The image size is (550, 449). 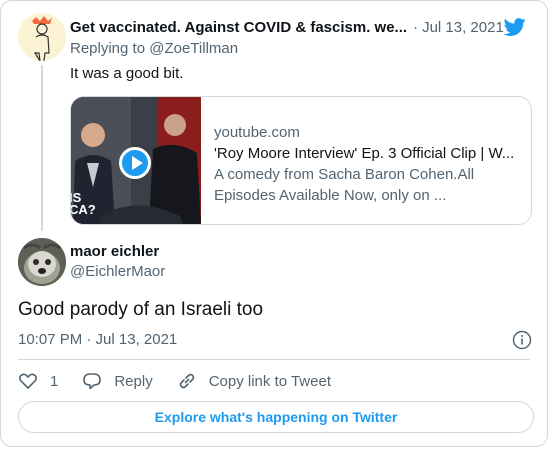 I want to click on author-avatar, so click(x=42, y=262).